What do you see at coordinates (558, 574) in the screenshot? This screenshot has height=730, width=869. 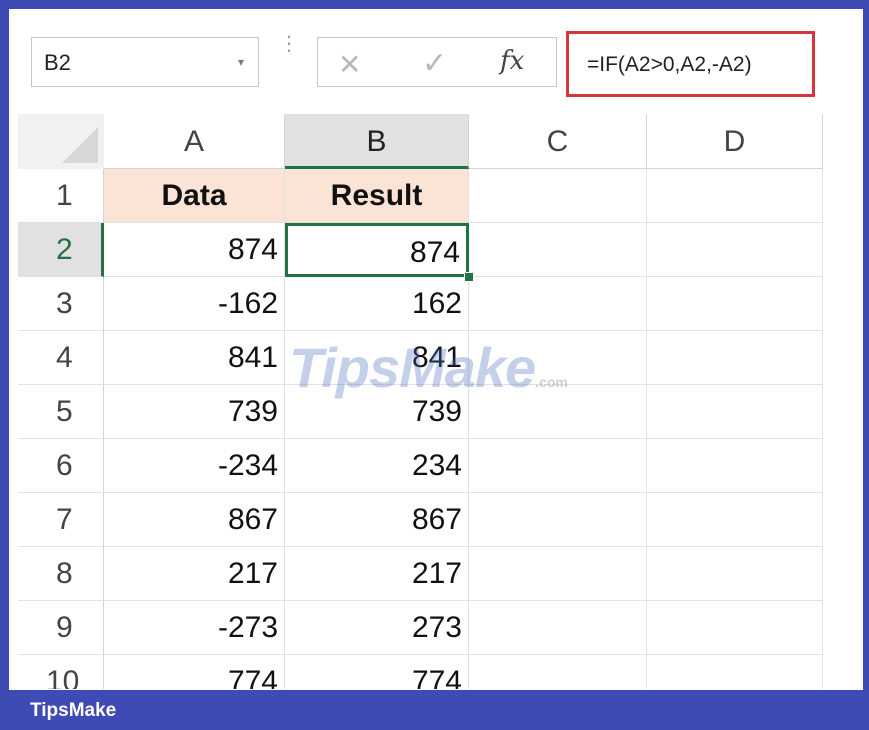 I see `cell-c8` at bounding box center [558, 574].